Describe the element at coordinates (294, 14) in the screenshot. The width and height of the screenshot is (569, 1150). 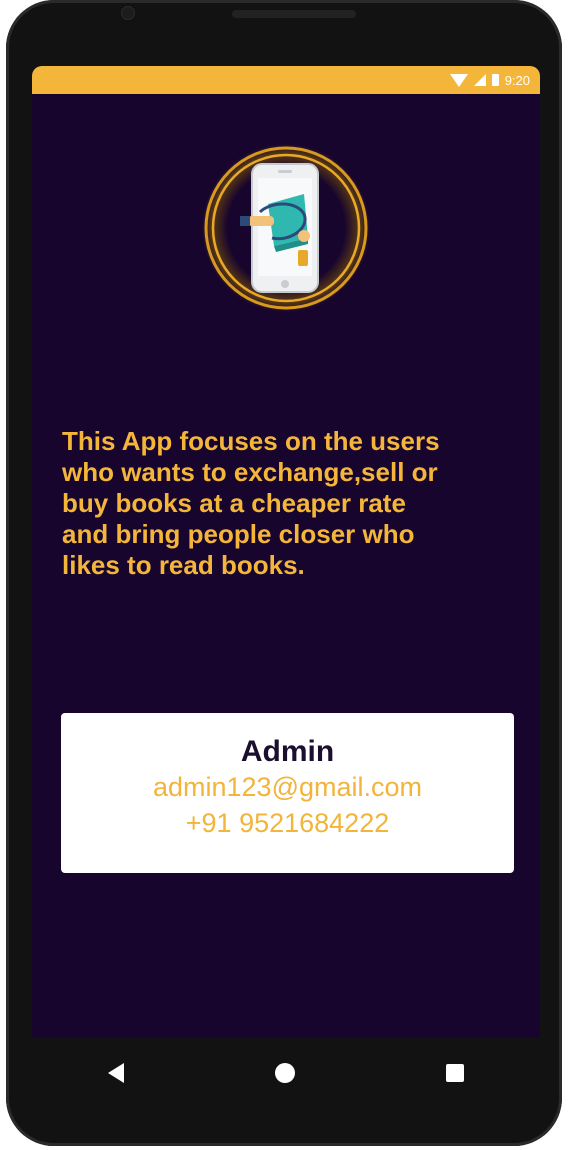
I see `earpiece-speaker` at that location.